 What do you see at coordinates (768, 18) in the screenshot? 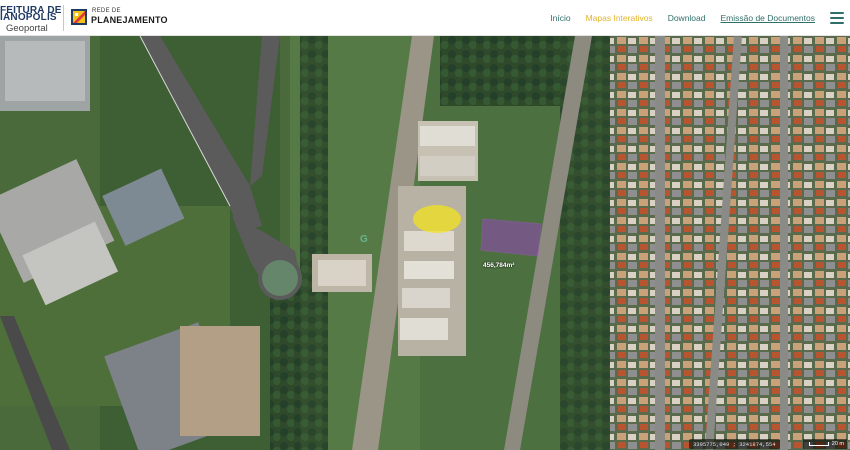
I see `nav-emissao-documentos: Emissão de Documentos` at bounding box center [768, 18].